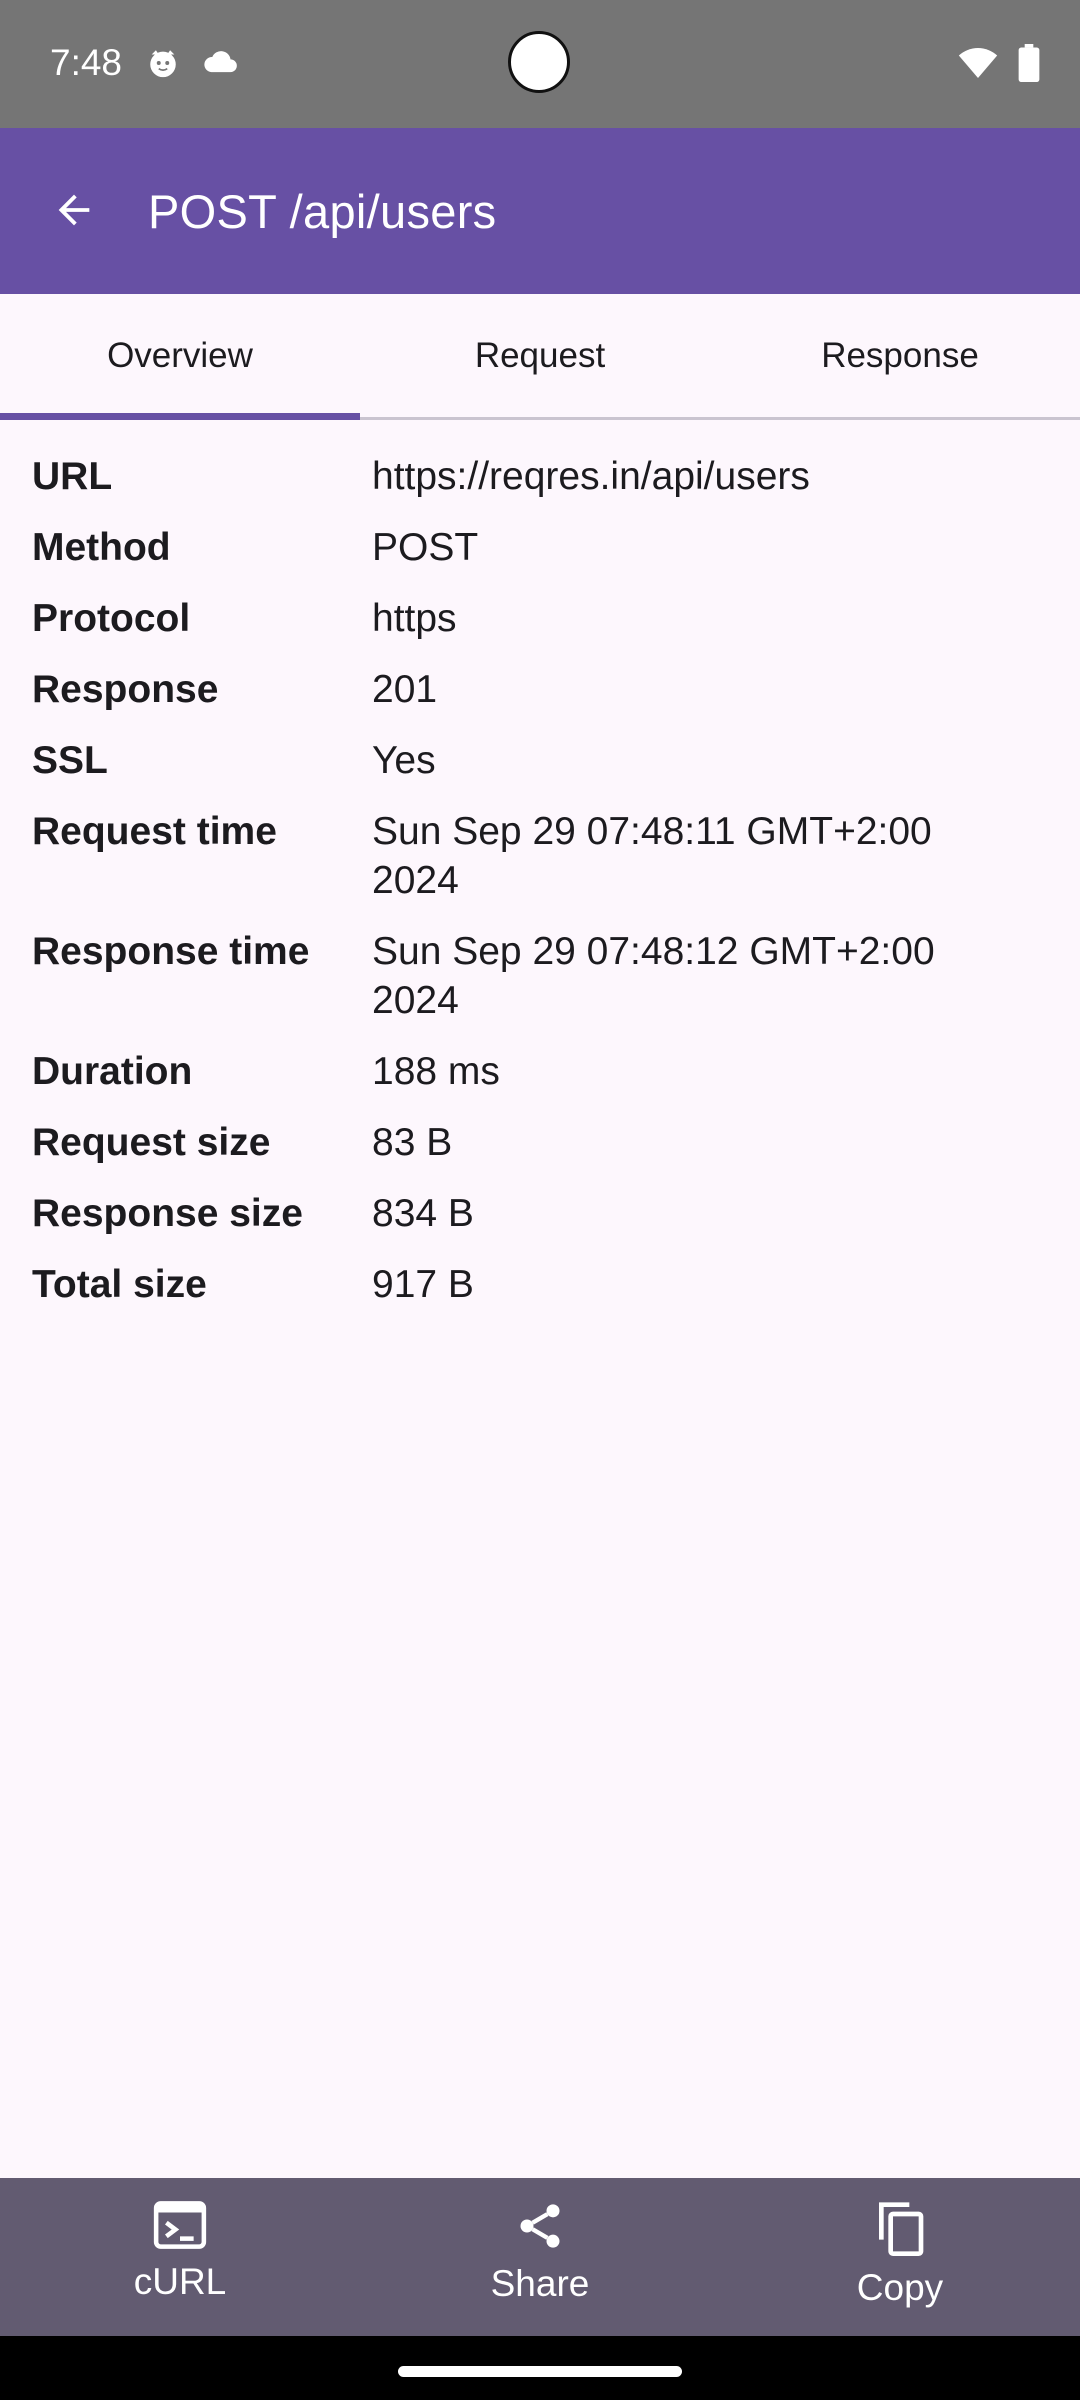 This screenshot has height=2400, width=1080. Describe the element at coordinates (542, 547) in the screenshot. I see `detail-row-method: Method POST` at that location.